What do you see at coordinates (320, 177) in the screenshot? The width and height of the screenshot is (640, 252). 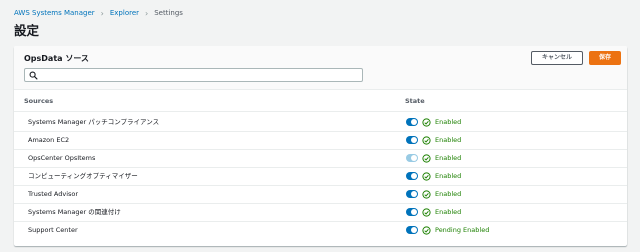 I see `table-row: コンピューティングオプティマイザー Enabled` at bounding box center [320, 177].